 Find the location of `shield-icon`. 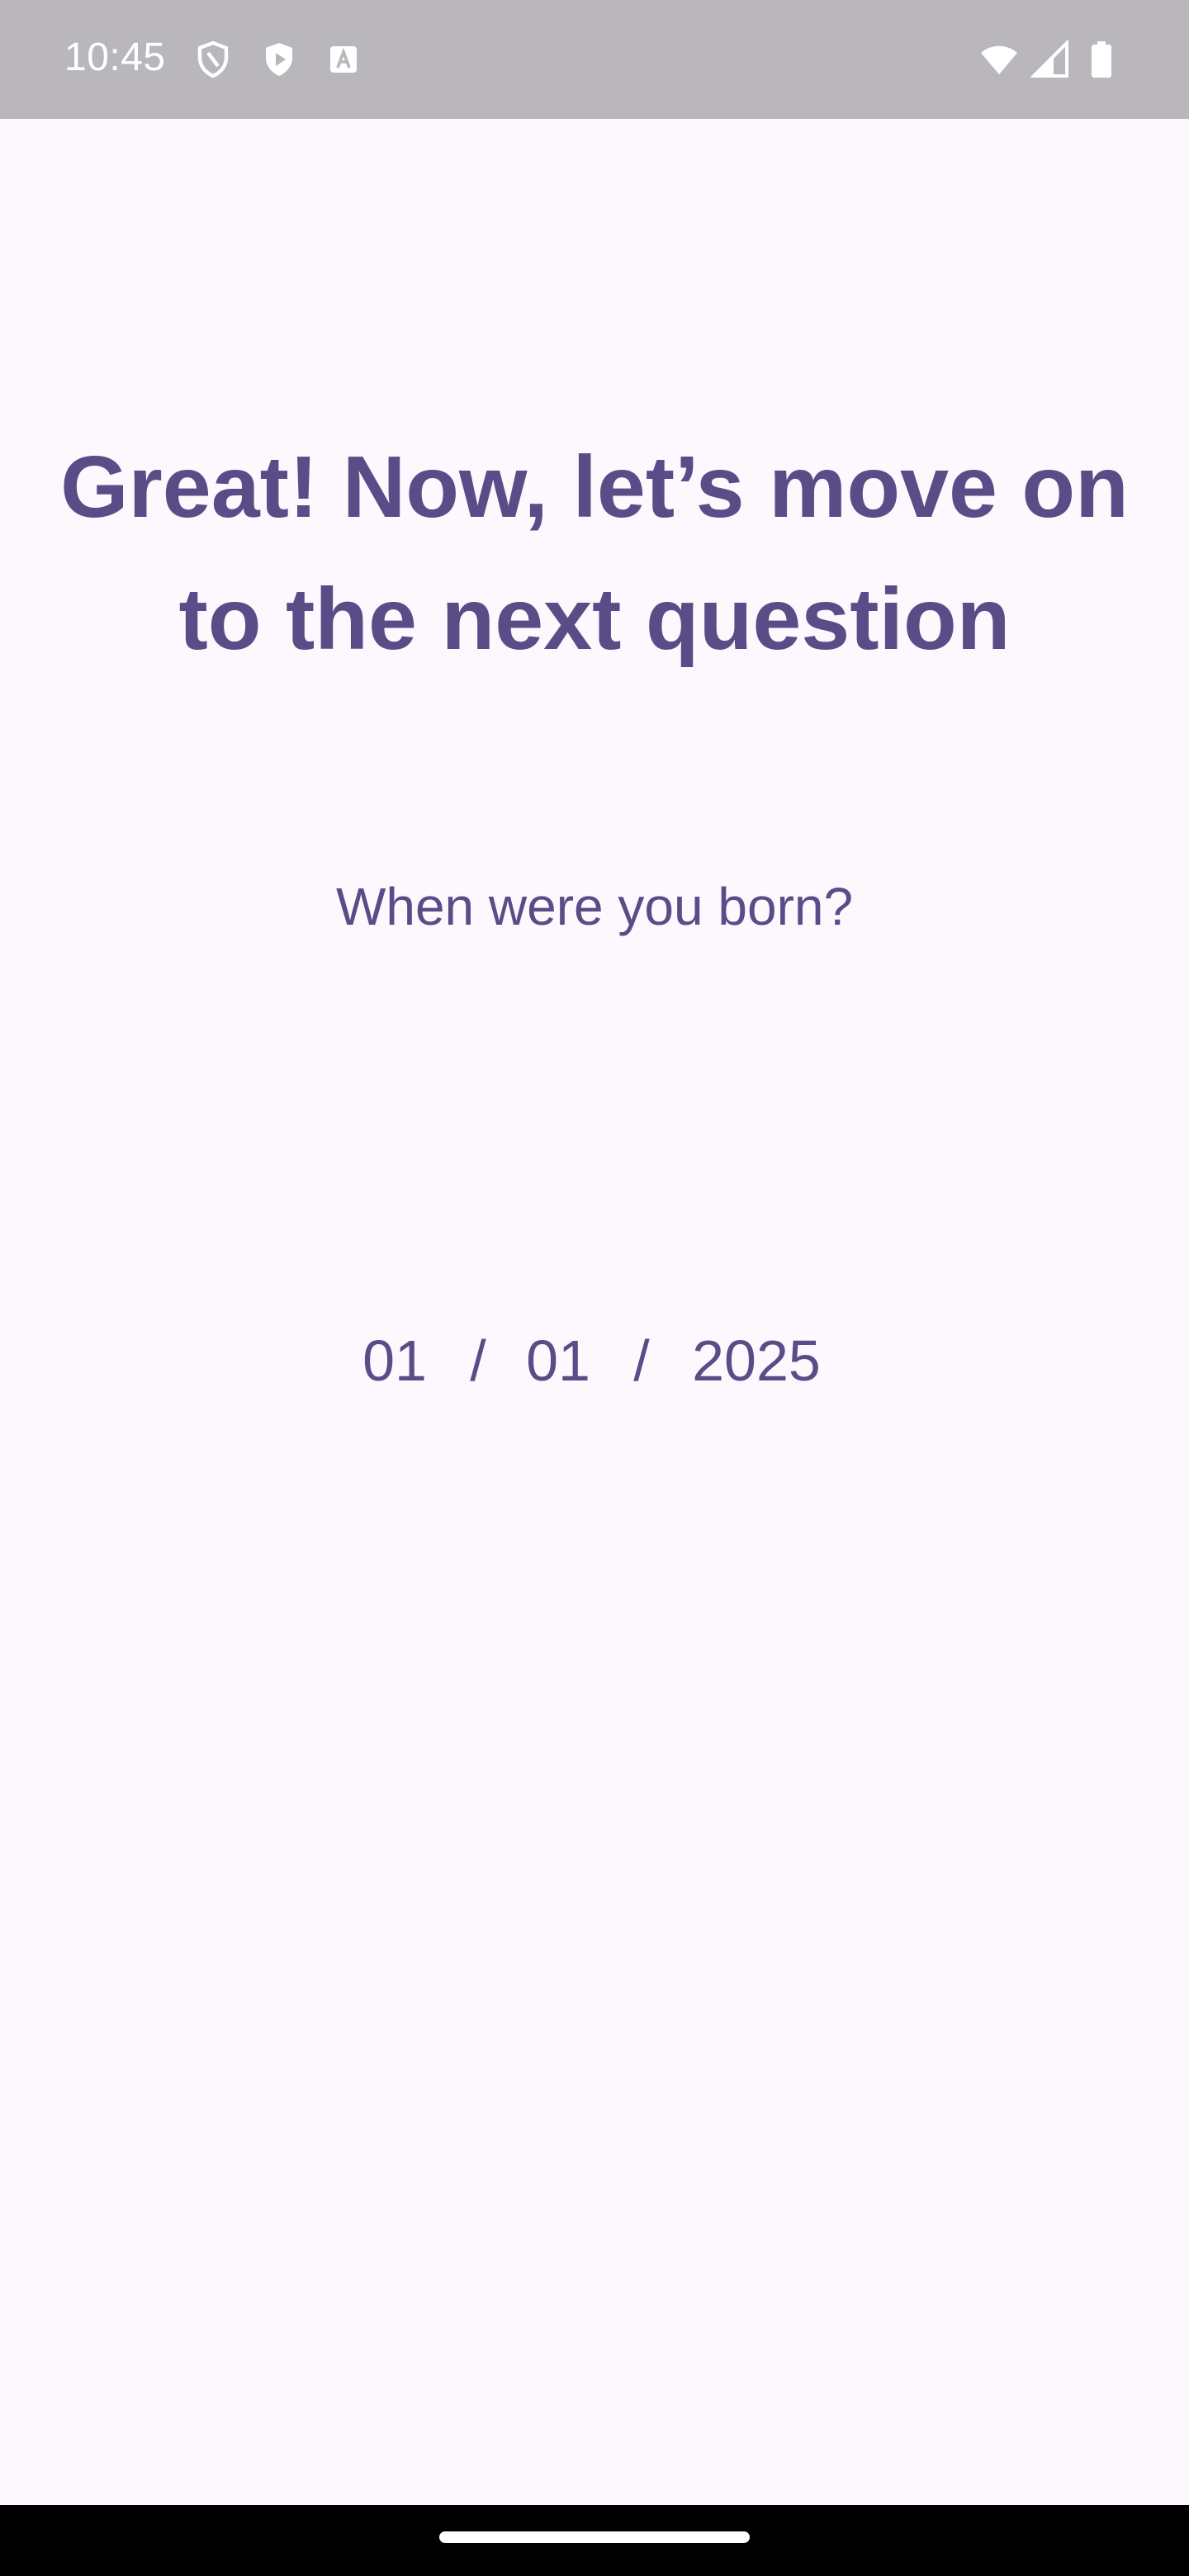

shield-icon is located at coordinates (213, 59).